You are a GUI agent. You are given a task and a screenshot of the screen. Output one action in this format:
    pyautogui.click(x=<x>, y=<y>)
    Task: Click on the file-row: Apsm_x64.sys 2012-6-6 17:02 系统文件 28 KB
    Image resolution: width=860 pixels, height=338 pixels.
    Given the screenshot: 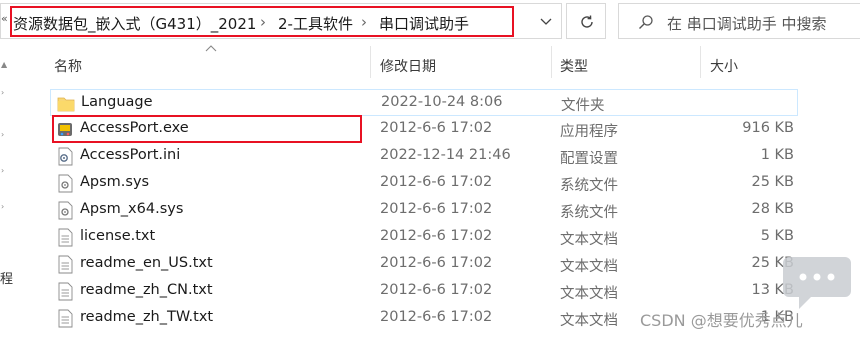 What is the action you would take?
    pyautogui.click(x=424, y=210)
    